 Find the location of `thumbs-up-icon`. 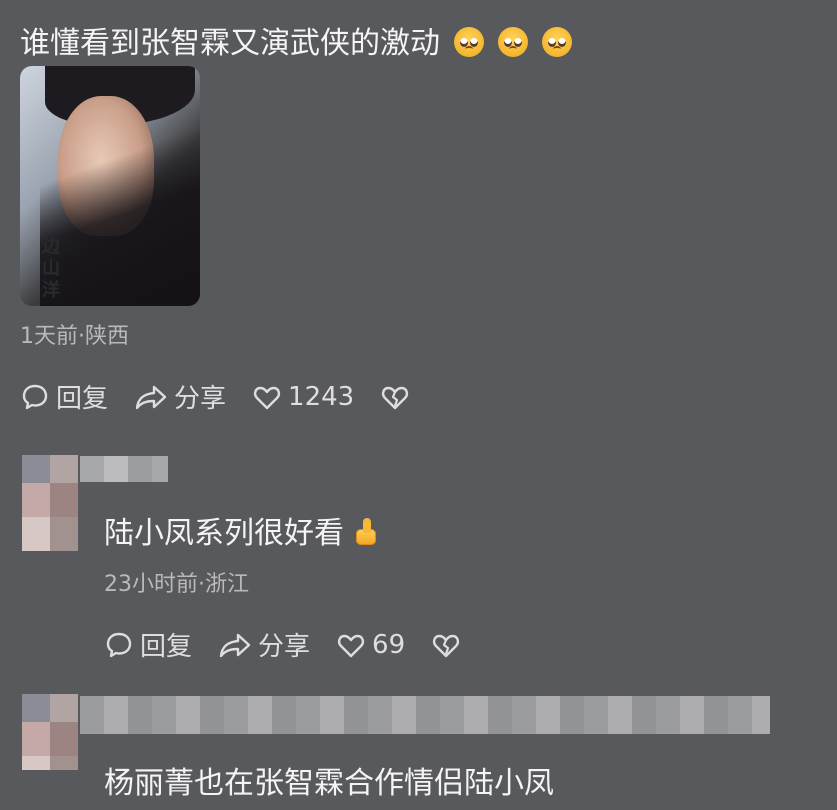

thumbs-up-icon is located at coordinates (366, 532).